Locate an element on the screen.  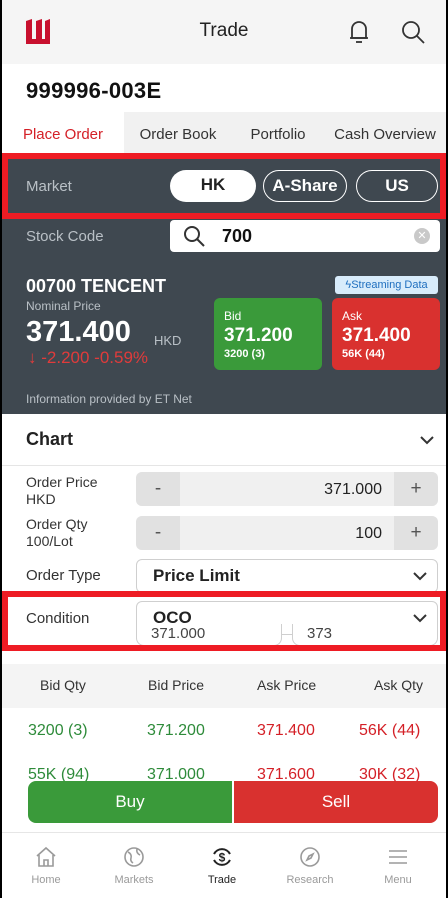
page-title: Trade is located at coordinates (224, 30).